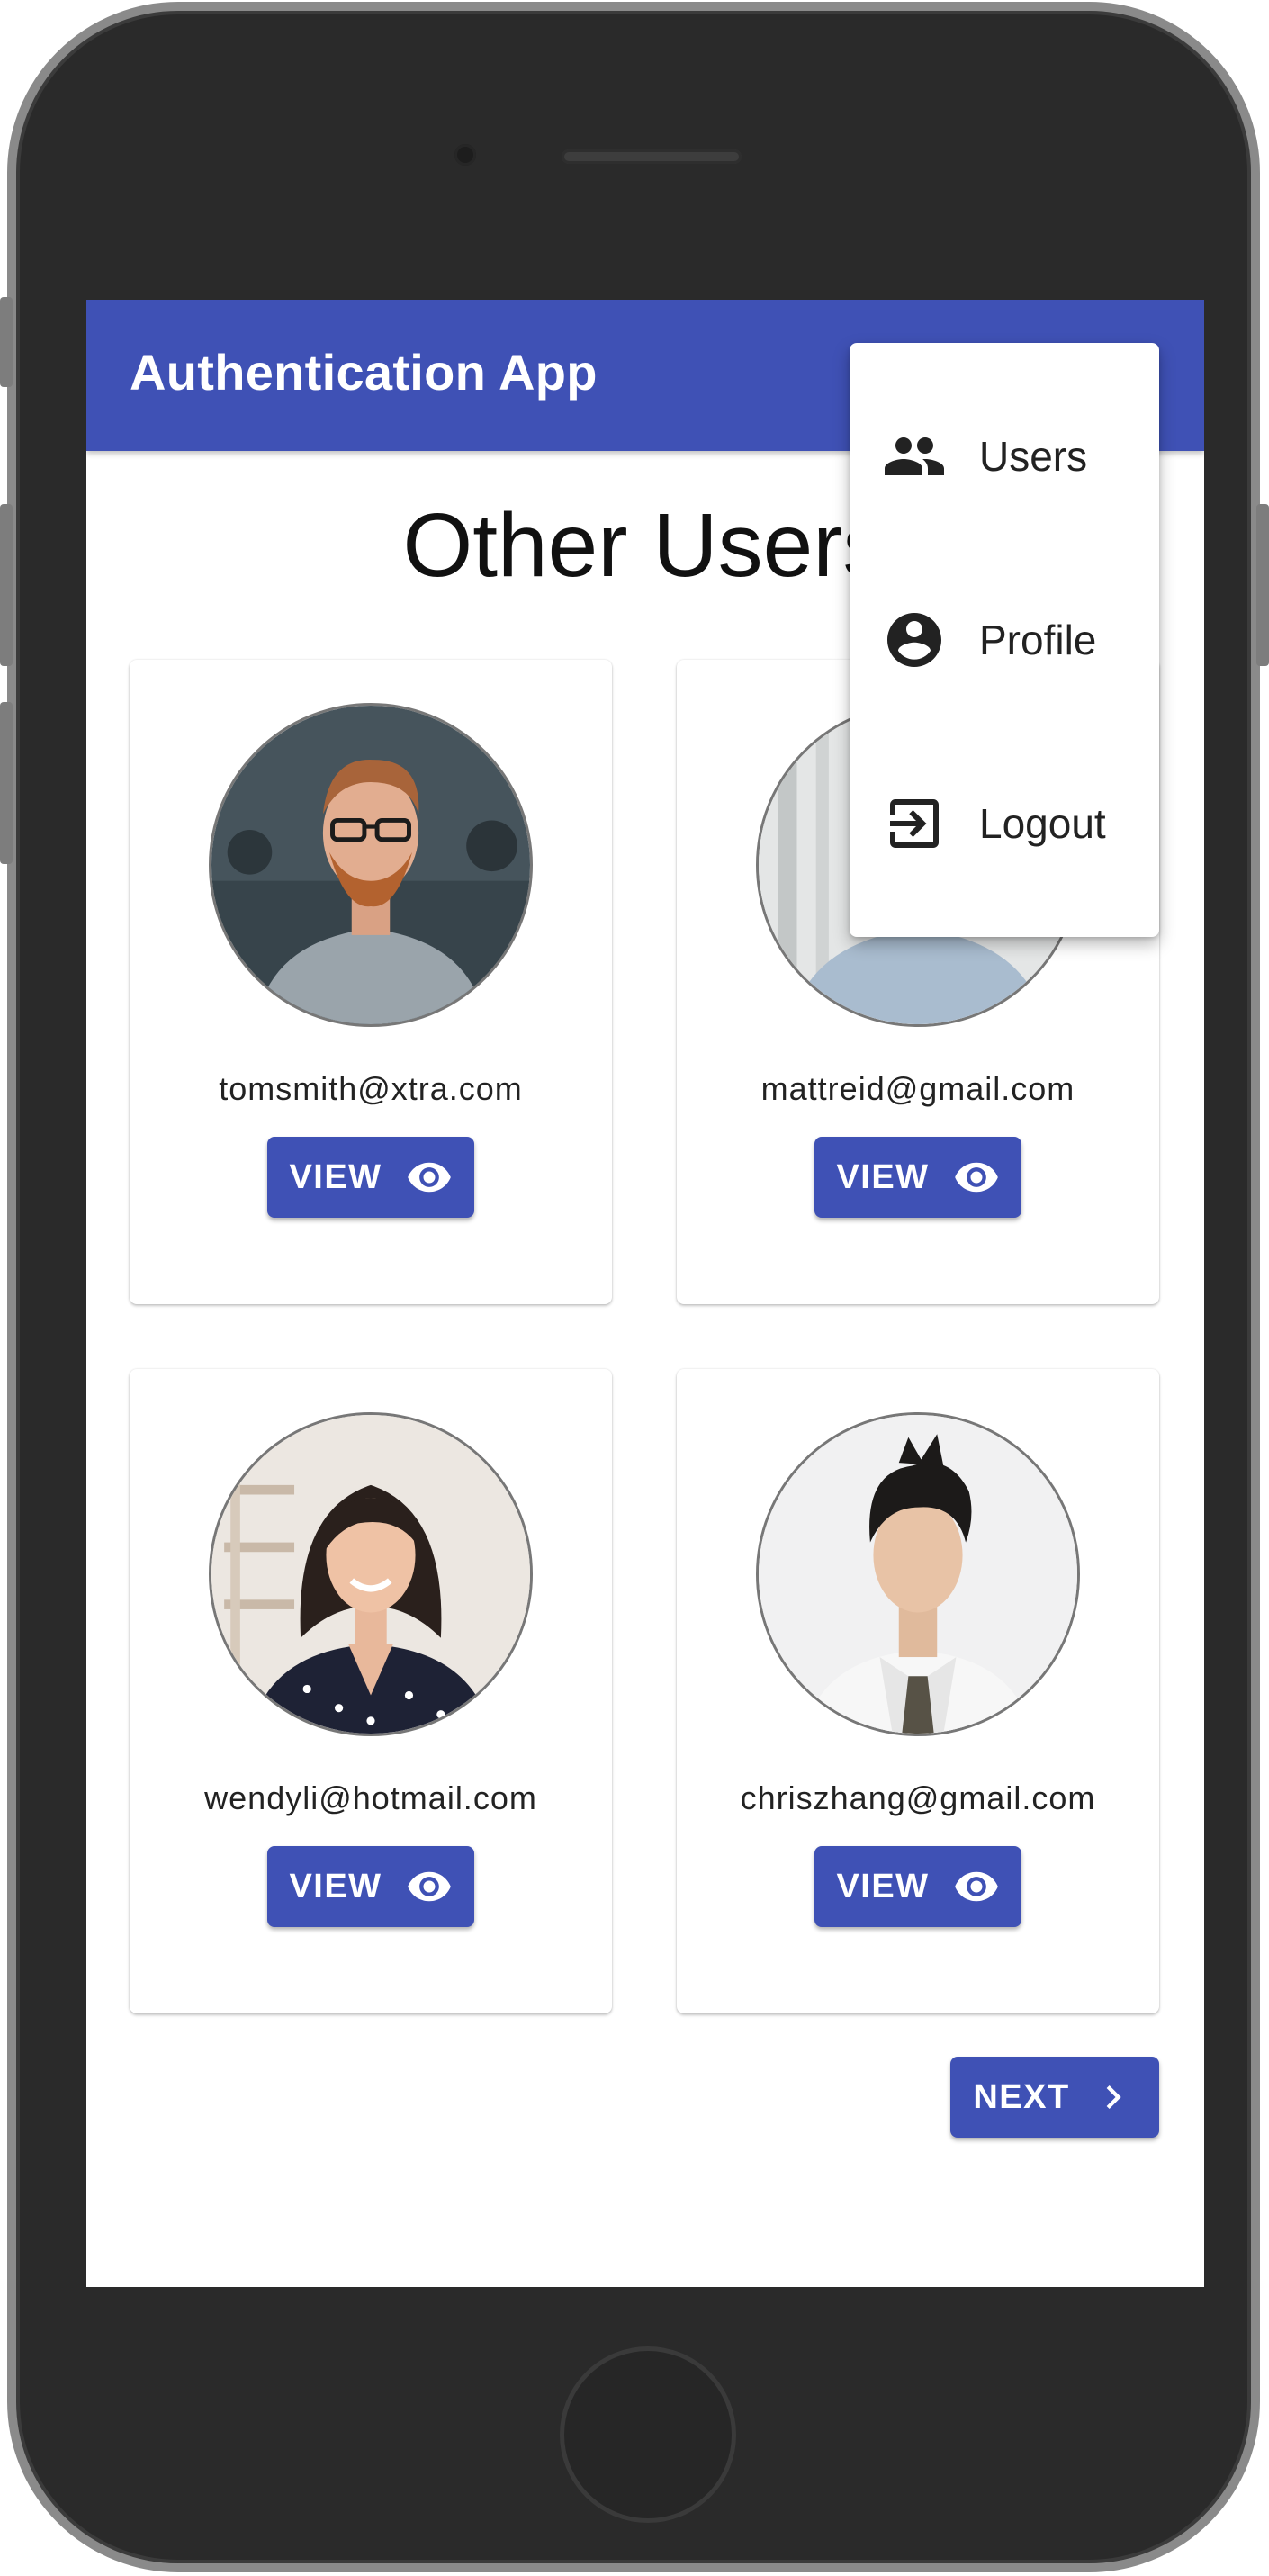 The width and height of the screenshot is (1269, 2576). I want to click on navigation-menu: Users Profile Logout, so click(1004, 640).